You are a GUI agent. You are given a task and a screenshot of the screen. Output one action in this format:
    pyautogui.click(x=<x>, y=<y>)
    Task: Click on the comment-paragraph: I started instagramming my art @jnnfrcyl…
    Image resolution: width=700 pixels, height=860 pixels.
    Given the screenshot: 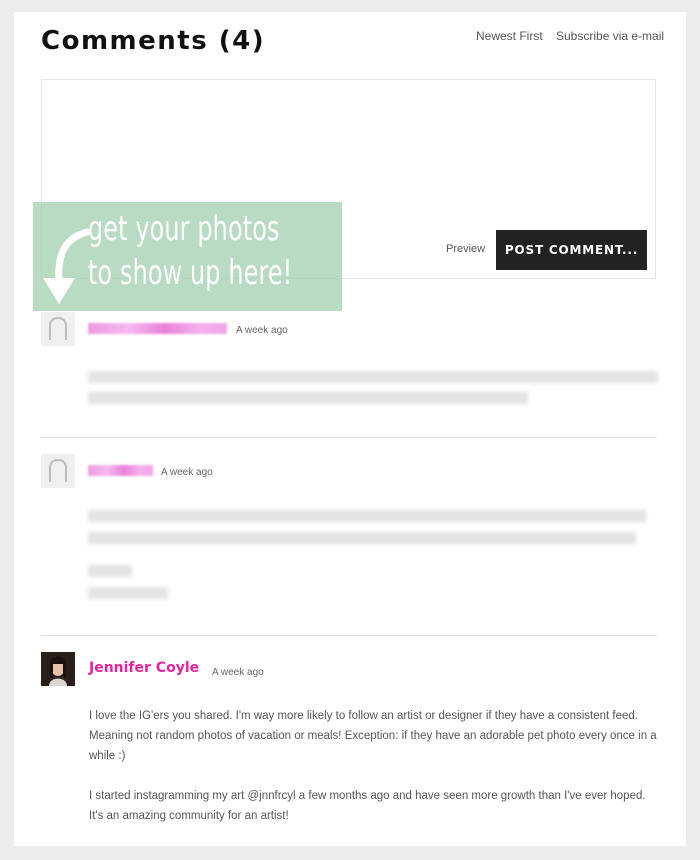 What is the action you would take?
    pyautogui.click(x=367, y=806)
    